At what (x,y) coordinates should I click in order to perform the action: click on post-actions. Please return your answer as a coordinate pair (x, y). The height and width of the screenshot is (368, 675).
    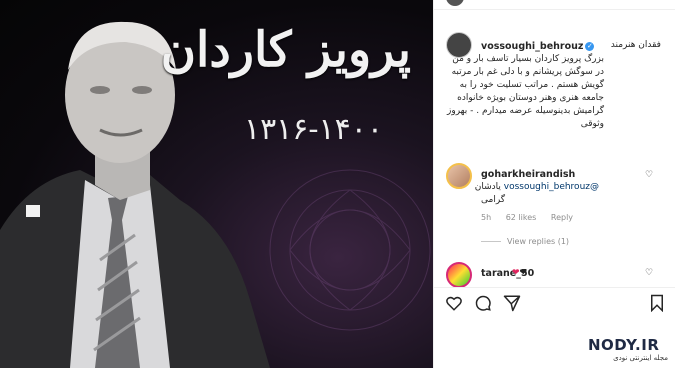
    Looking at the image, I should click on (554, 302).